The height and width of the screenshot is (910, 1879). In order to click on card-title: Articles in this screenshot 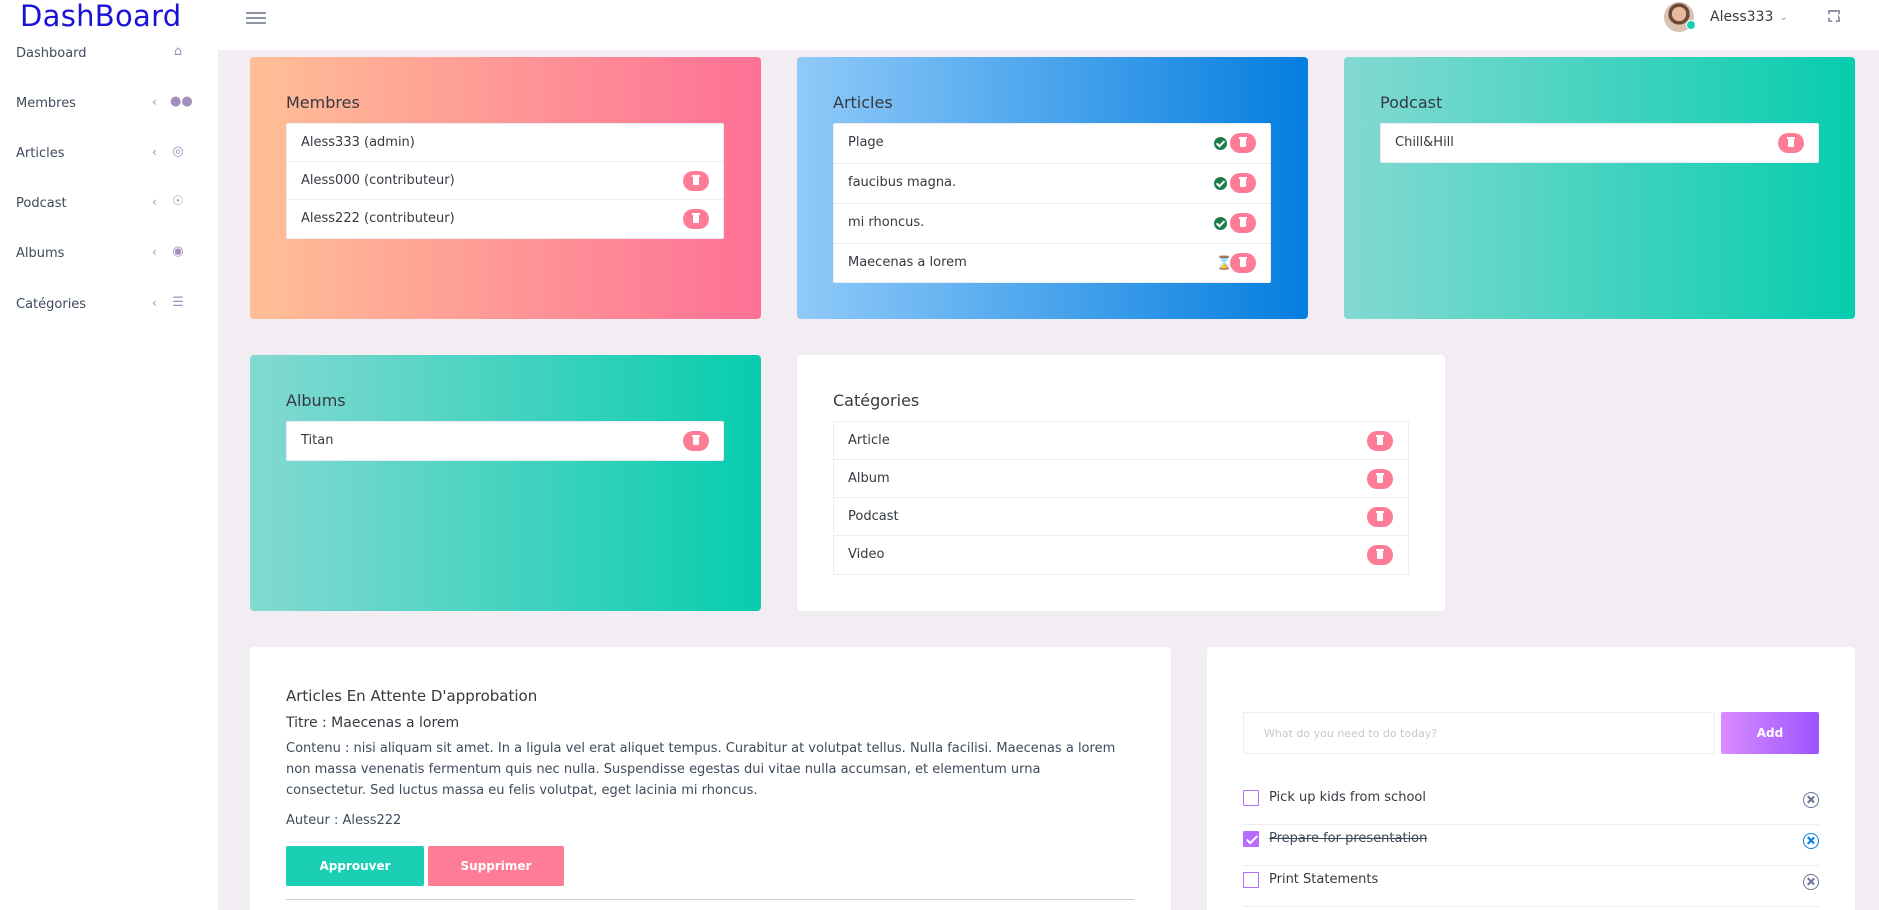, I will do `click(863, 102)`.